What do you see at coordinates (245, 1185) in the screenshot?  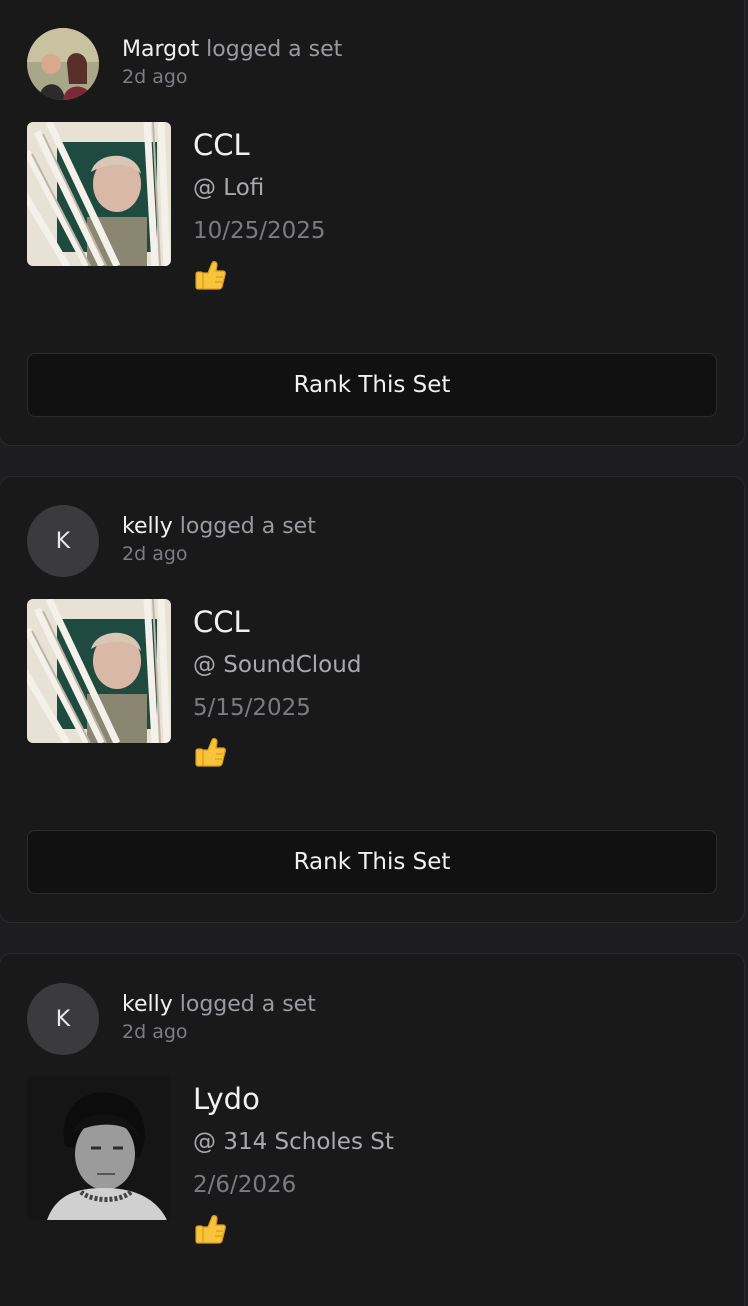 I see `set-date: 2/6/2026` at bounding box center [245, 1185].